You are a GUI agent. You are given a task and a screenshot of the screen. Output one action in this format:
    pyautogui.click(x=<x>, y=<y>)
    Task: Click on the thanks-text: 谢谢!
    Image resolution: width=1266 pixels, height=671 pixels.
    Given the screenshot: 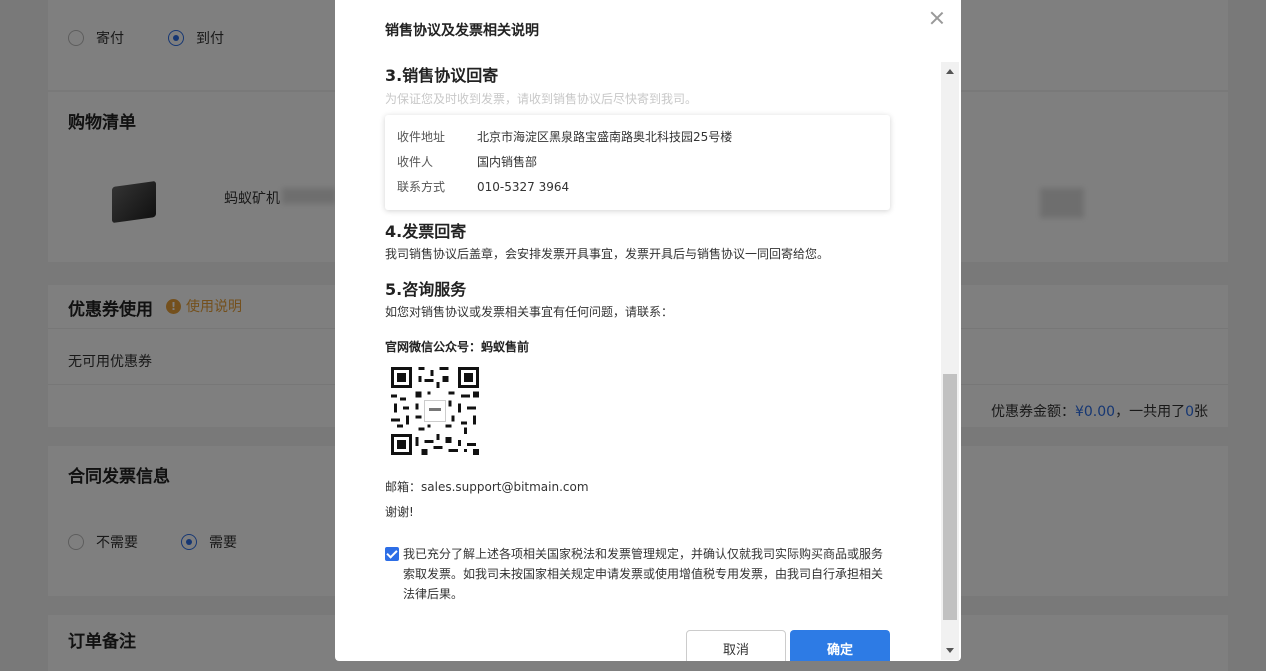 What is the action you would take?
    pyautogui.click(x=399, y=512)
    